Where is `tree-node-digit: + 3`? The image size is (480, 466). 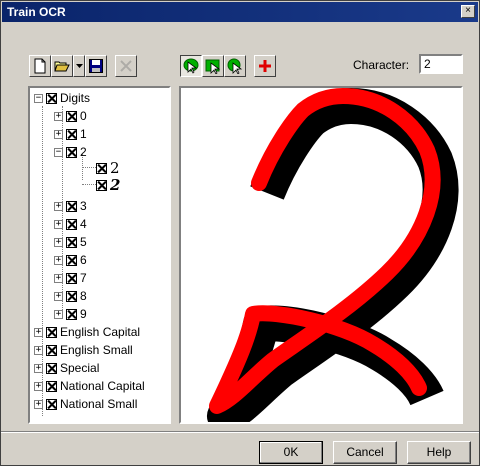 tree-node-digit: + 3 is located at coordinates (70, 206).